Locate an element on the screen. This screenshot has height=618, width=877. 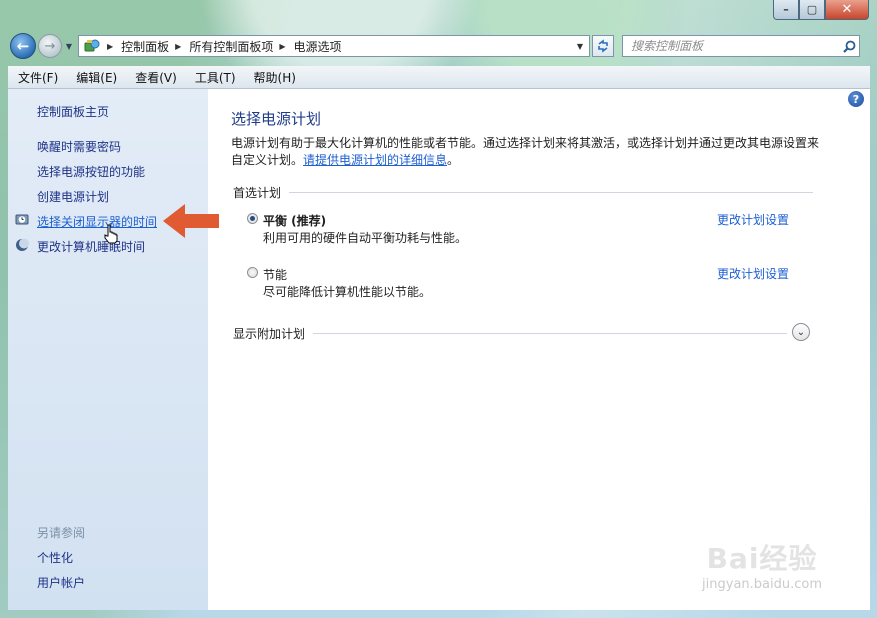
minimize-icon: – is located at coordinates (786, 9).